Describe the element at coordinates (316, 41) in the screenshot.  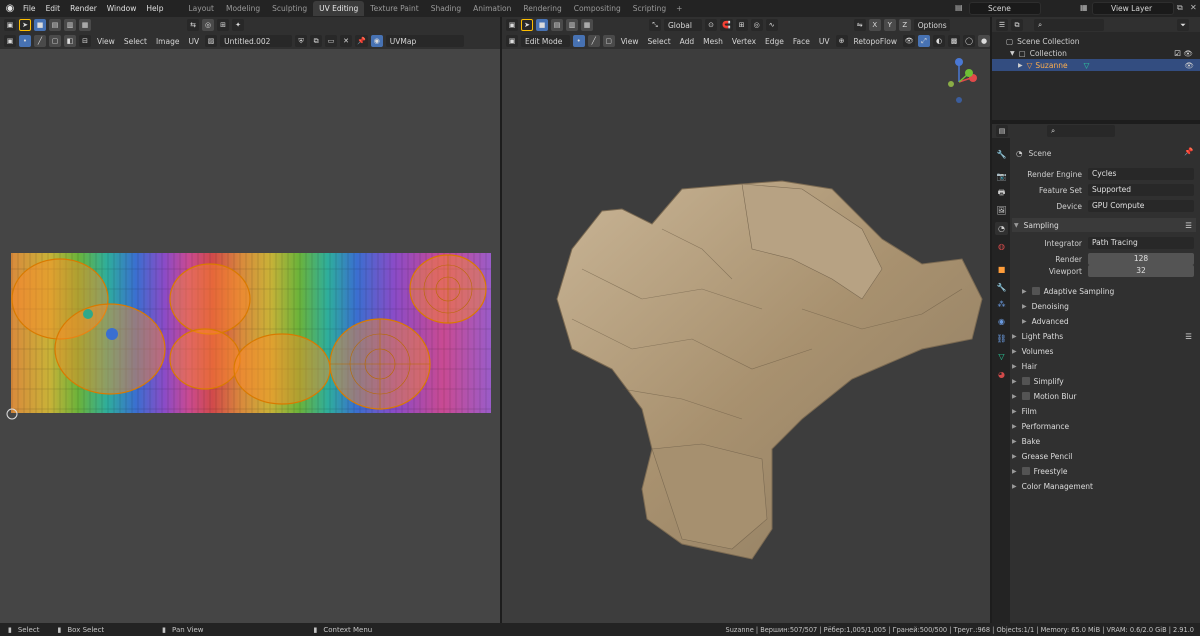
I see `image-new-icon: ⧉` at that location.